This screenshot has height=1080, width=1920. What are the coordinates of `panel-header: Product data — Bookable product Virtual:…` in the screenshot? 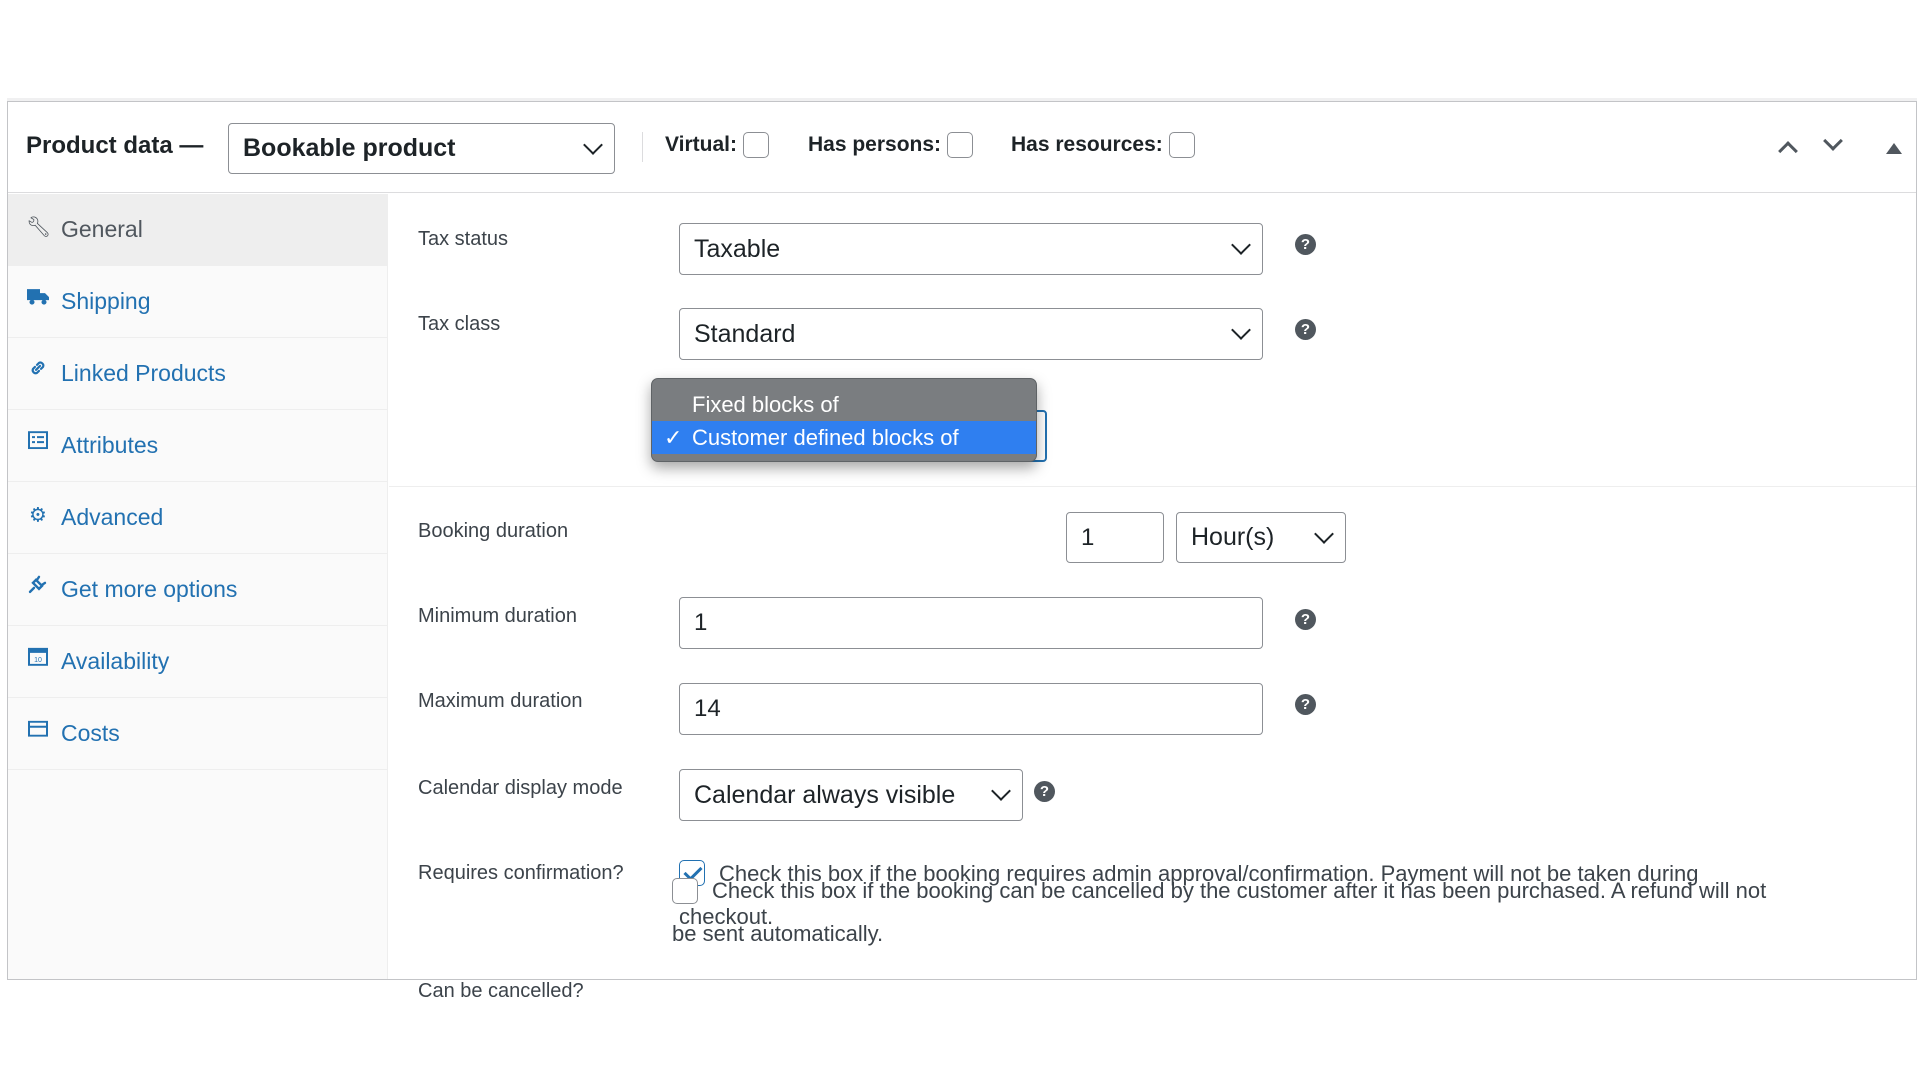 It's located at (962, 147).